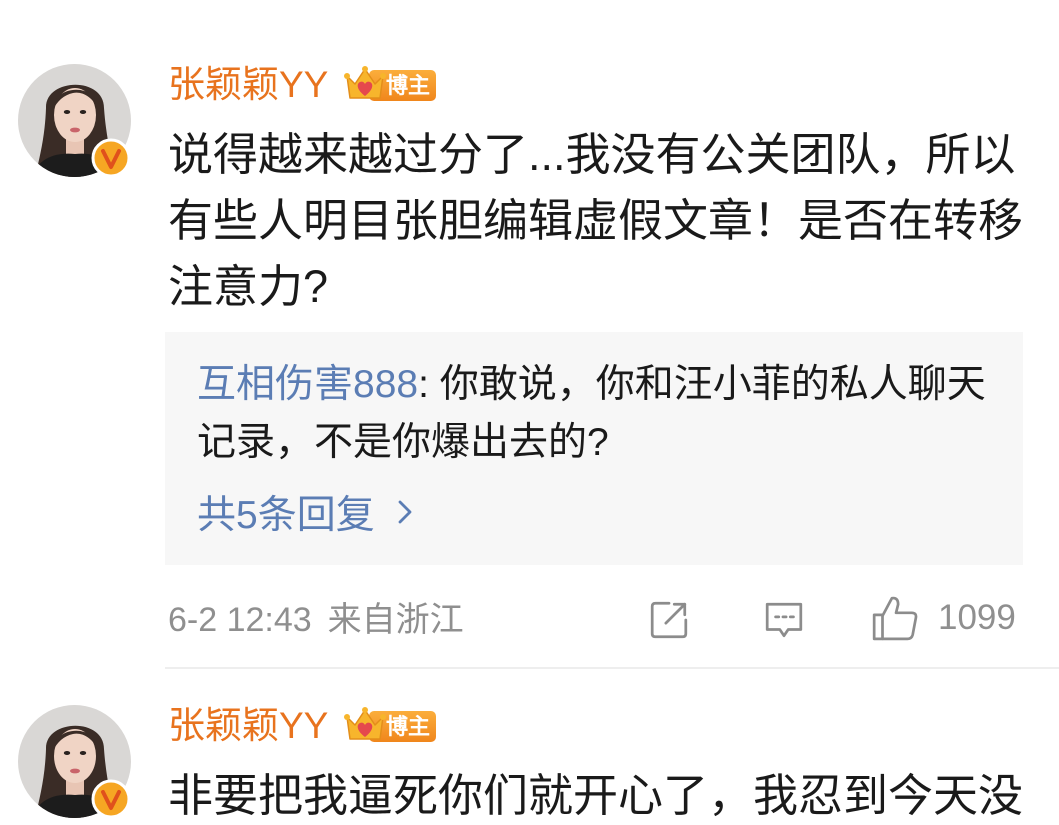  I want to click on comment-text-line: 有些人明目张胆编辑虚假文章！是否在转移, so click(596, 220).